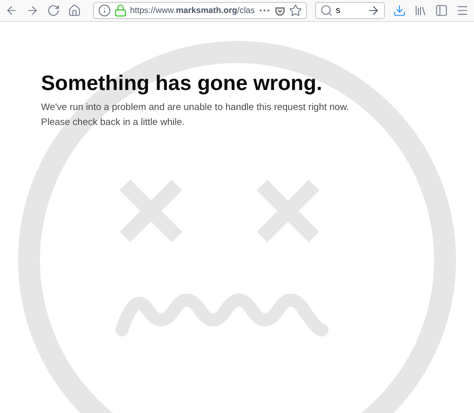 The image size is (474, 413). Describe the element at coordinates (399, 10) in the screenshot. I see `download-icon` at that location.